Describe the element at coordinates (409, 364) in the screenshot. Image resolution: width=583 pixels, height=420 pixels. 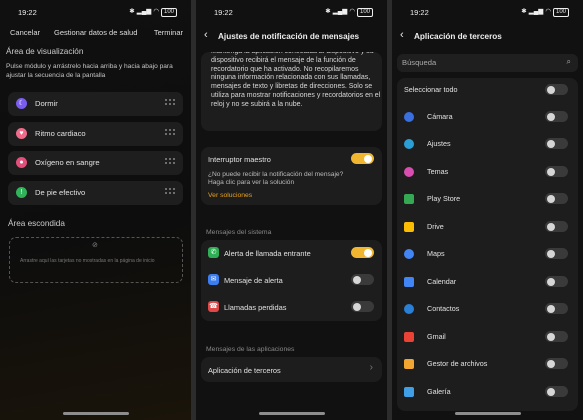
I see `file-manager-icon` at that location.